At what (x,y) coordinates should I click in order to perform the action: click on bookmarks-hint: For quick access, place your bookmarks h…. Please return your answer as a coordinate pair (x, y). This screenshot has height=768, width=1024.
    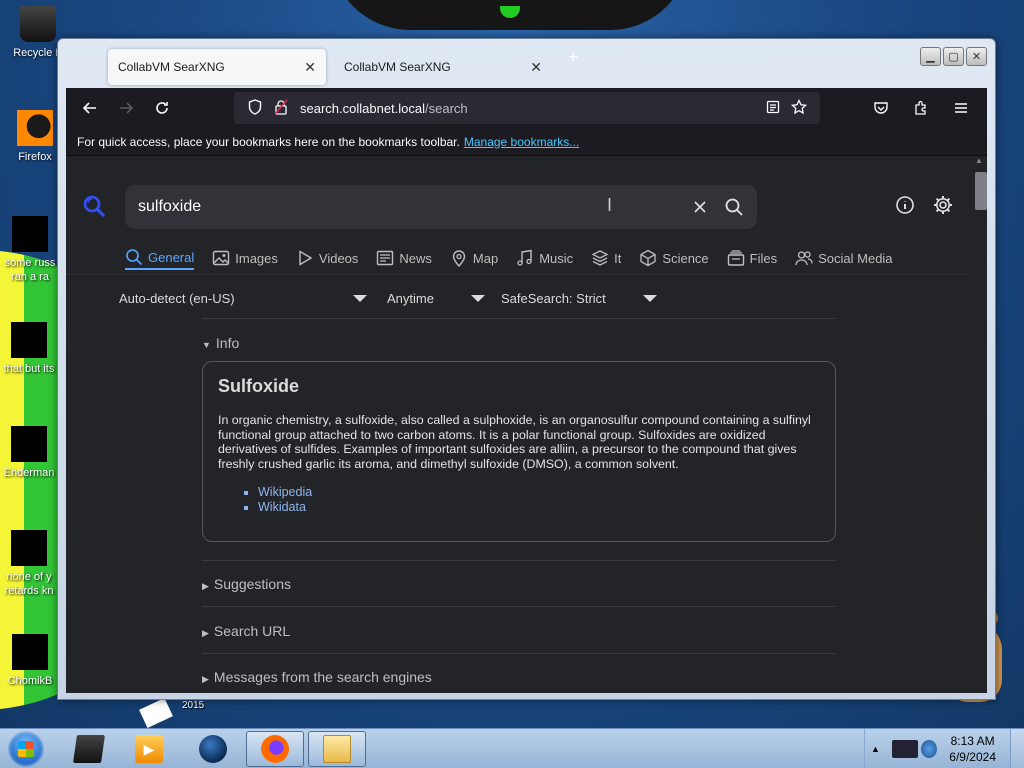
    Looking at the image, I should click on (268, 141).